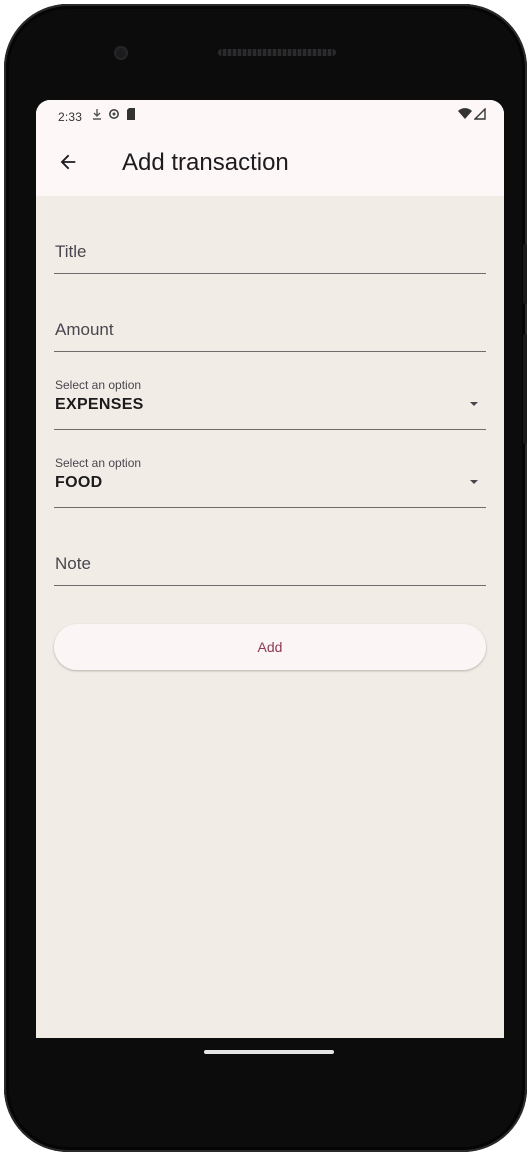  I want to click on category-dropdown: Select an option FOOD, so click(270, 469).